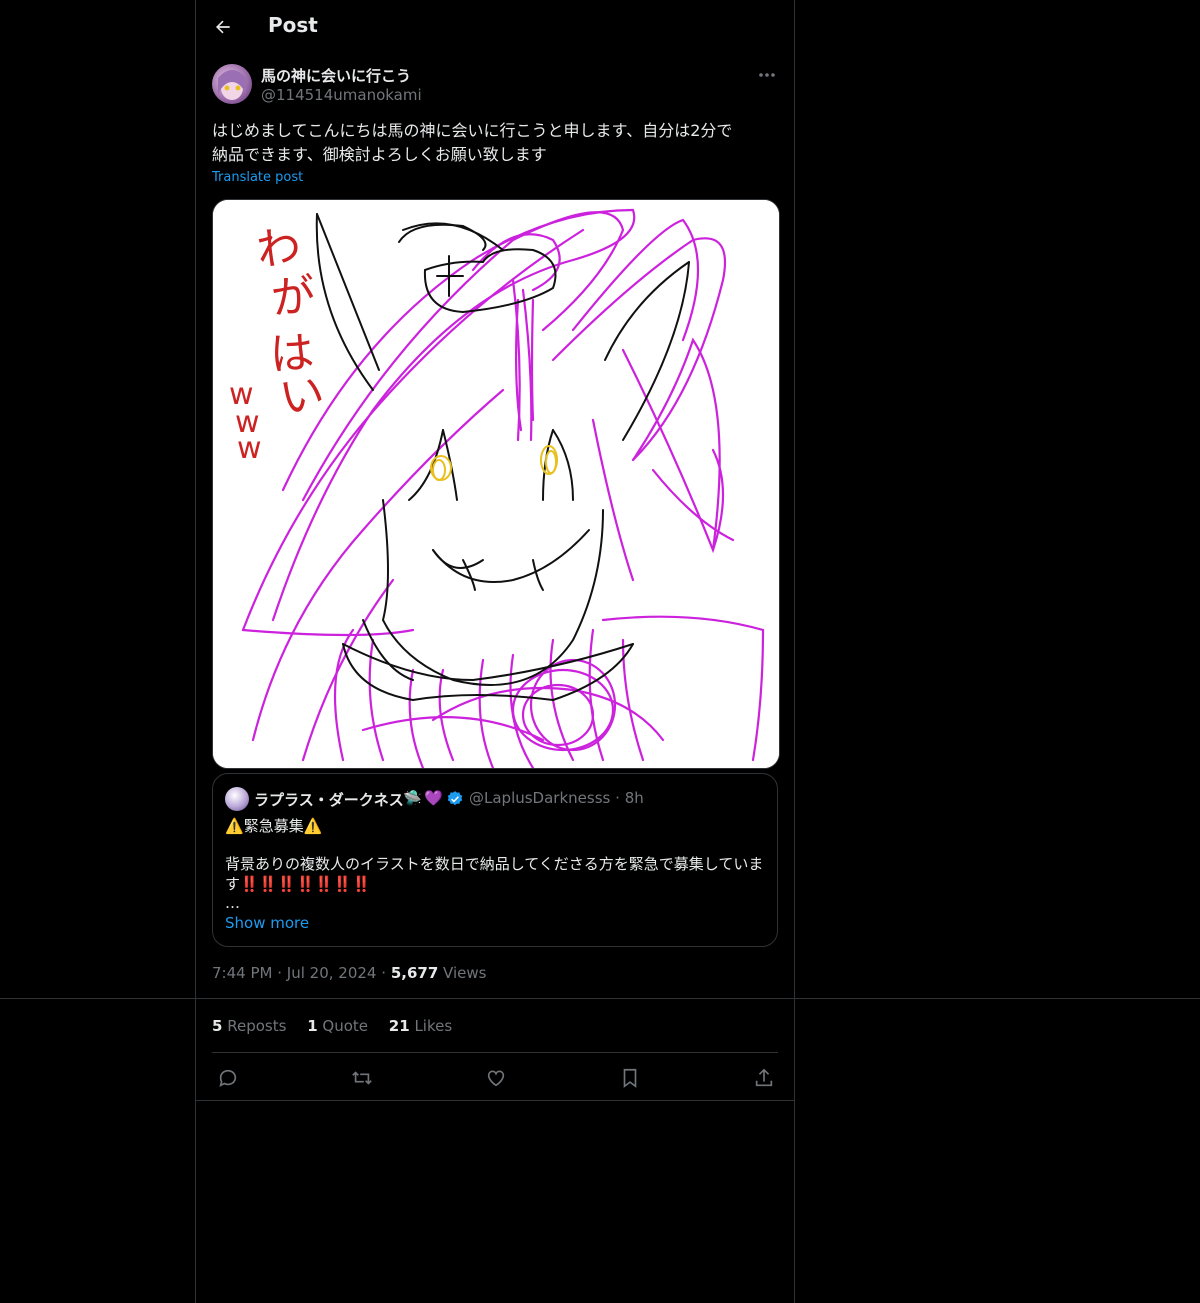  I want to click on reposts-count: 5, so click(217, 1026).